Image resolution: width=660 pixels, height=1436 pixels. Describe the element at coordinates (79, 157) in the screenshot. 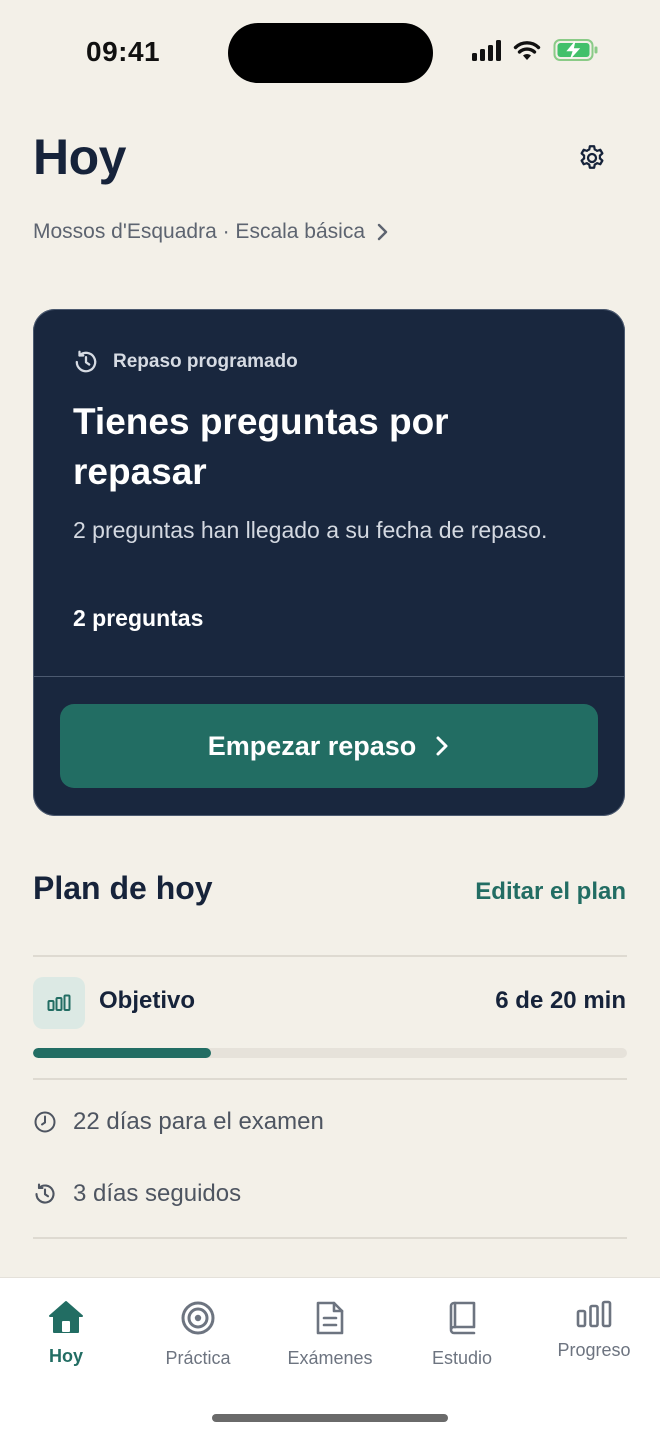

I see `page-title: Hoy` at that location.